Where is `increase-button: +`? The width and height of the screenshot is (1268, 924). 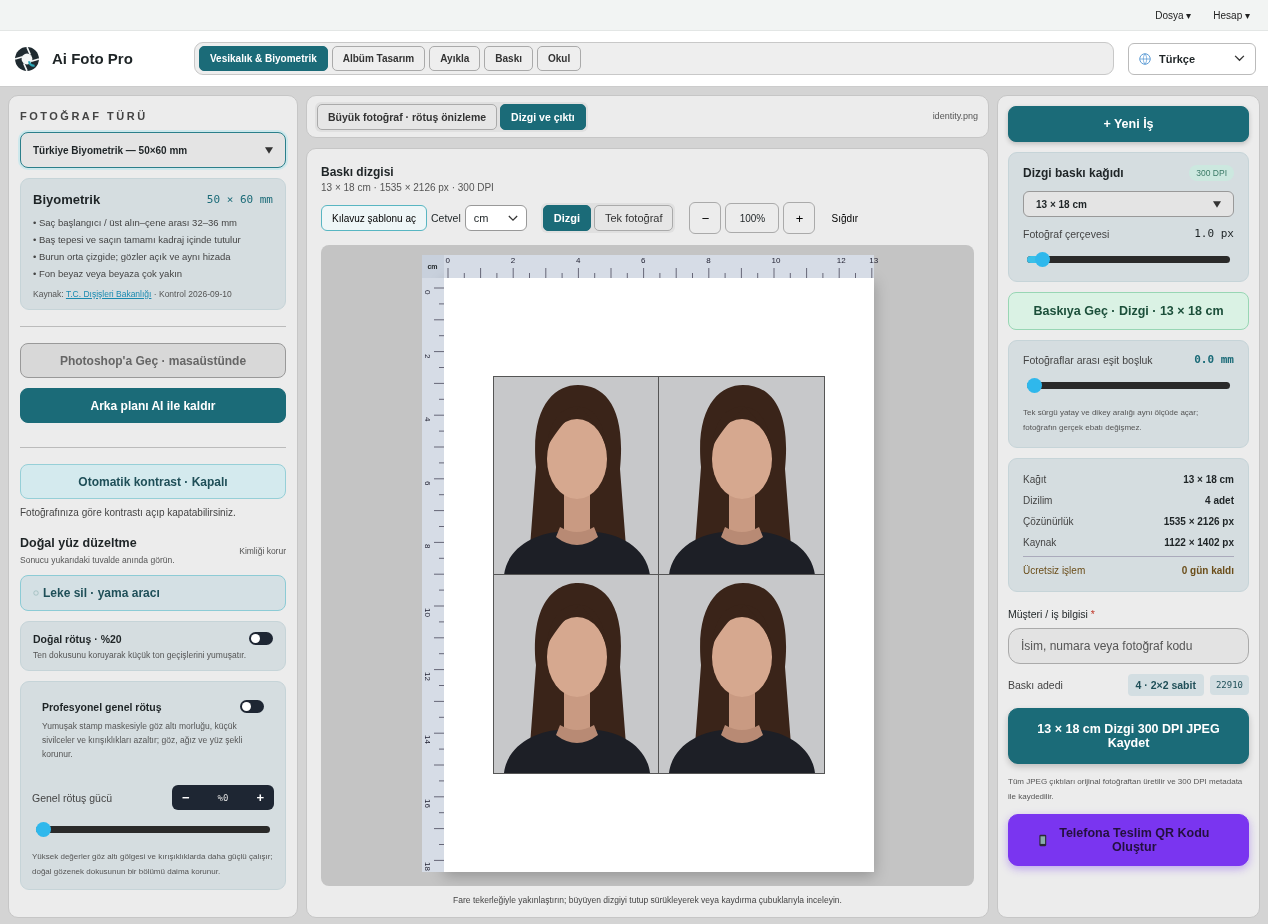 increase-button: + is located at coordinates (260, 797).